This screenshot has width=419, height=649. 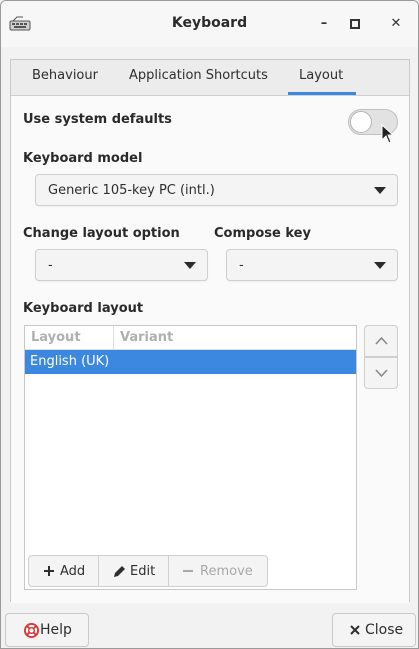 I want to click on add-button: Add, so click(x=63, y=571).